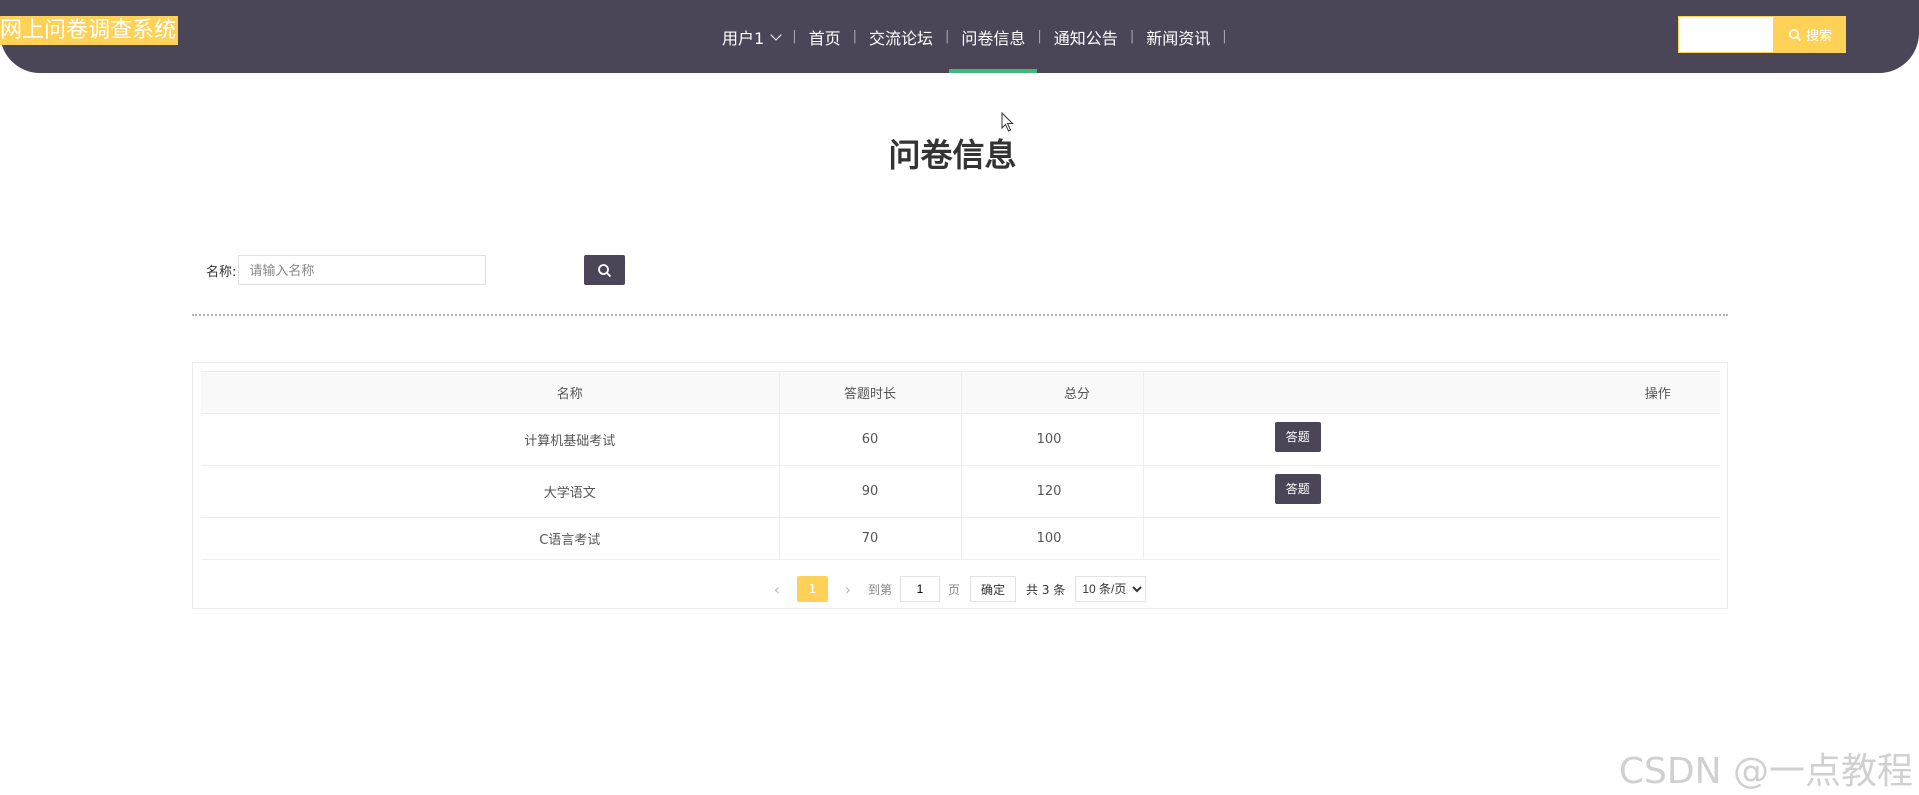 The height and width of the screenshot is (795, 1919). What do you see at coordinates (1046, 589) in the screenshot?
I see `total-count: 共 3 条` at bounding box center [1046, 589].